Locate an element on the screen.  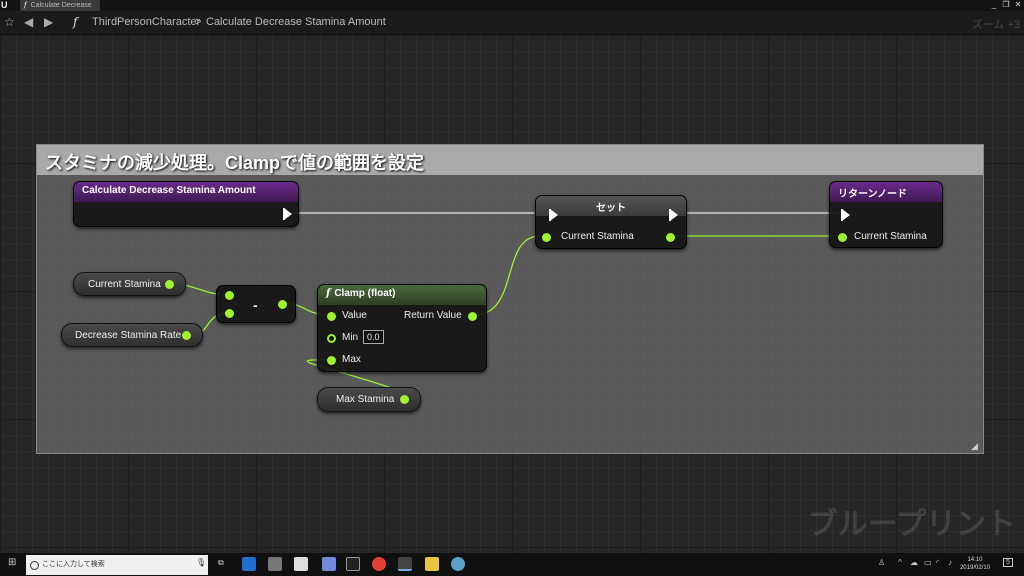
b-in-pin is located at coordinates (229, 313).